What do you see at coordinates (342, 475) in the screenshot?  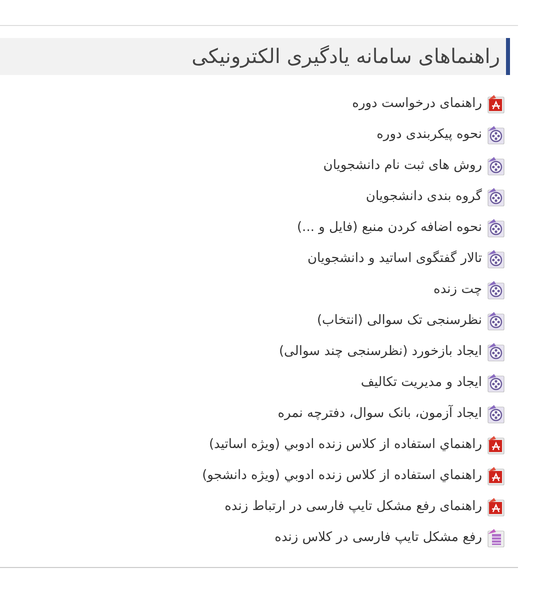 I see `guide-link: راهنماي استفاده از كلاس زنده ادوبي (ويژه دانشجو)` at bounding box center [342, 475].